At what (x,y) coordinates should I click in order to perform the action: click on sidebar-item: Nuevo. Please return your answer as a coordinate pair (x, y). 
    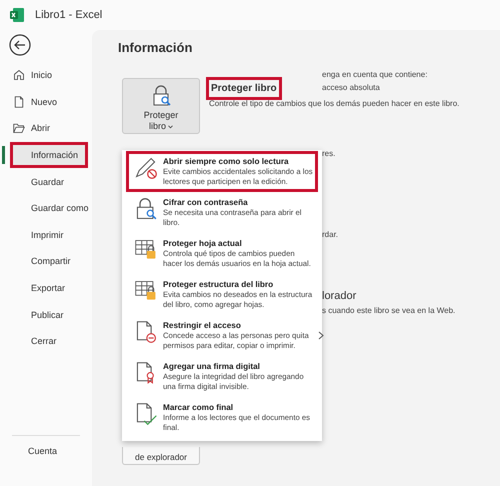
    Looking at the image, I should click on (49, 102).